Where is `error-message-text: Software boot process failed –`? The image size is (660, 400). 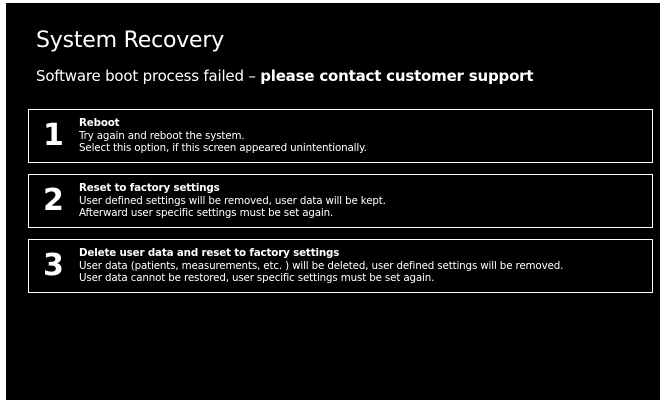 error-message-text: Software boot process failed – is located at coordinates (148, 76).